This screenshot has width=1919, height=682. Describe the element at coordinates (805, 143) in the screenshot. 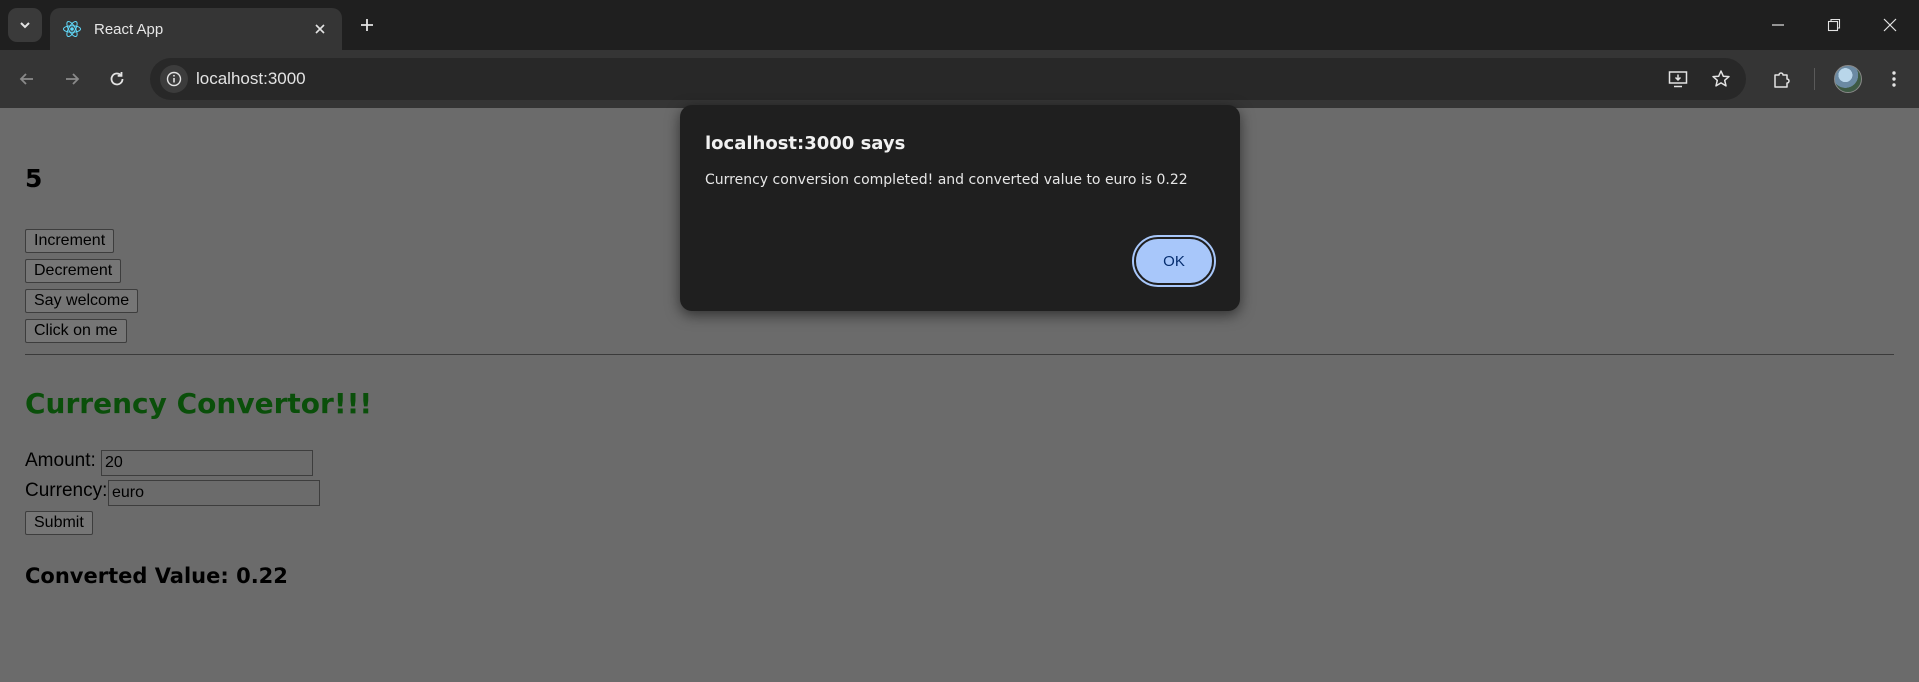

I see `dialog-title: localhost:3000 says` at that location.